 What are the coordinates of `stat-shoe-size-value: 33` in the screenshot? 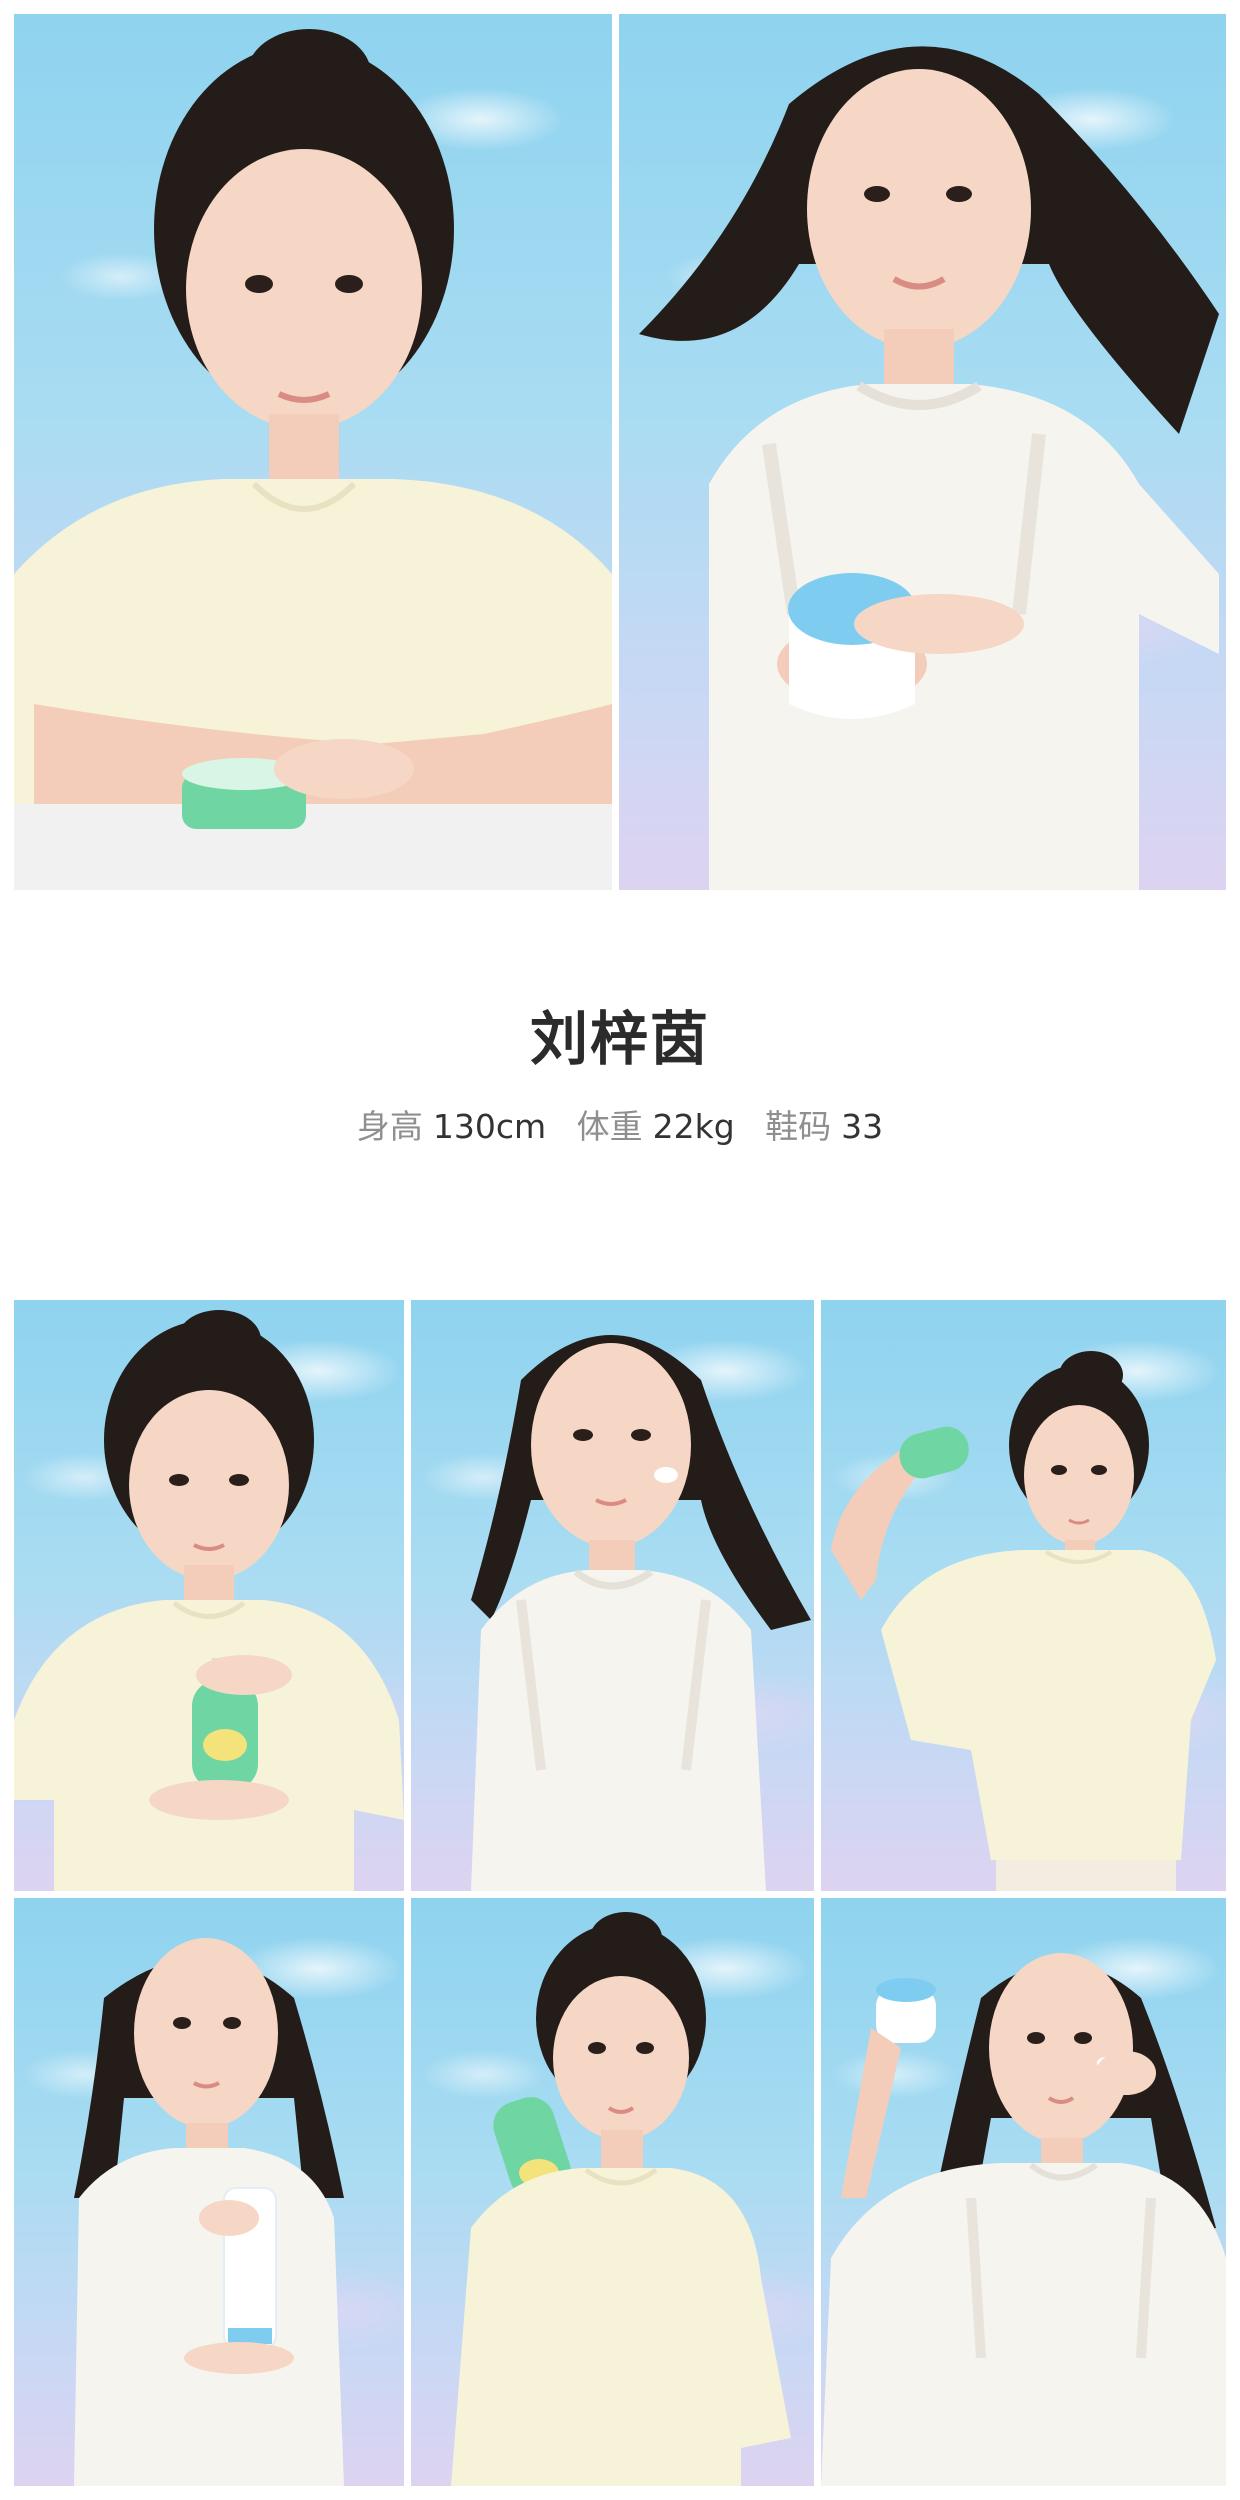 It's located at (862, 1126).